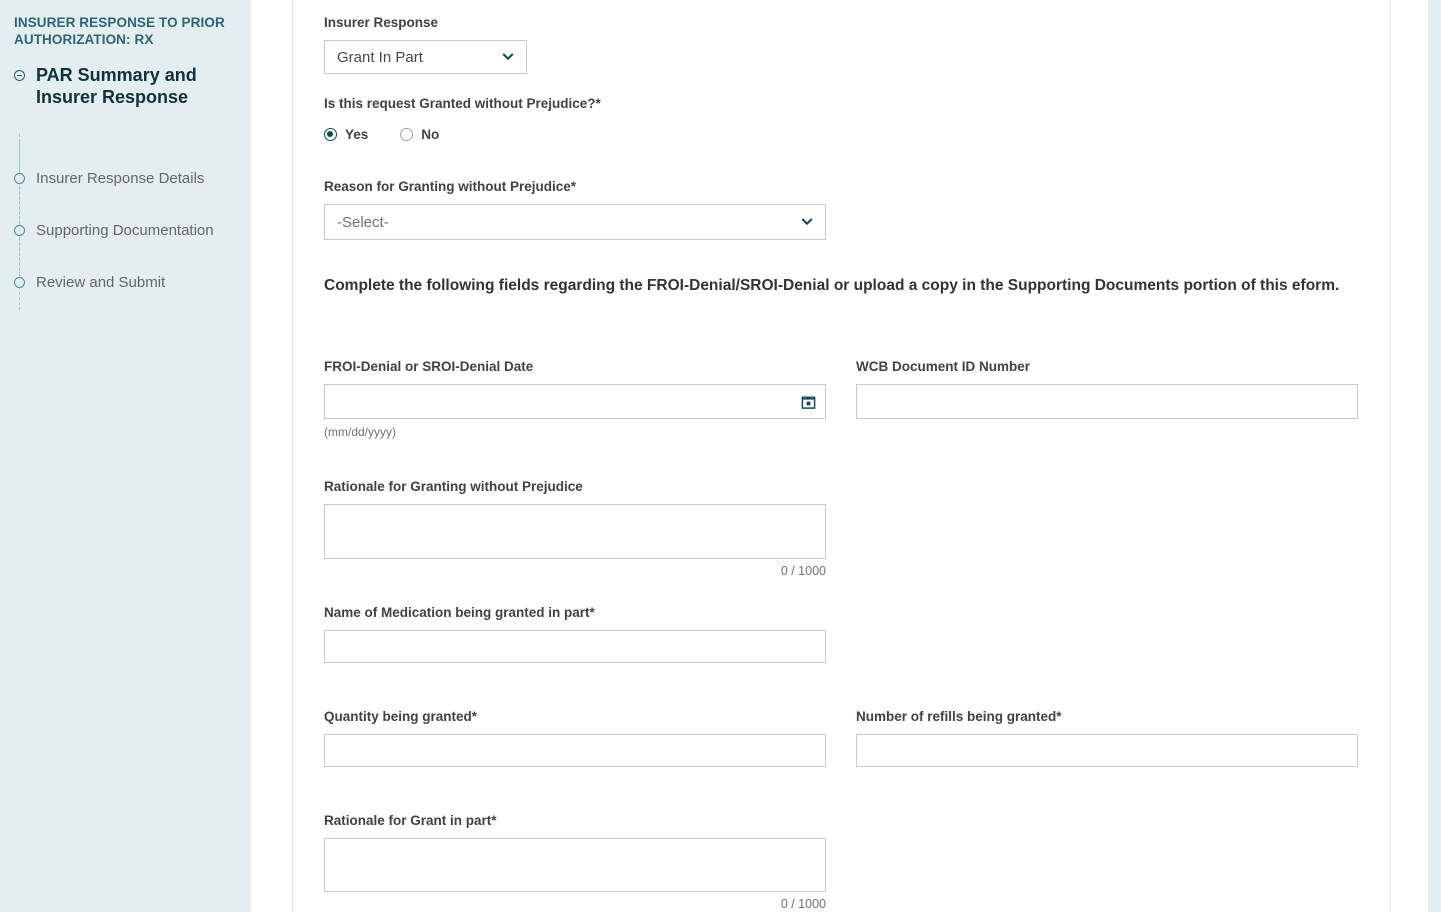 This screenshot has height=912, width=1441. What do you see at coordinates (1107, 401) in the screenshot?
I see `wcb-document-id-input` at bounding box center [1107, 401].